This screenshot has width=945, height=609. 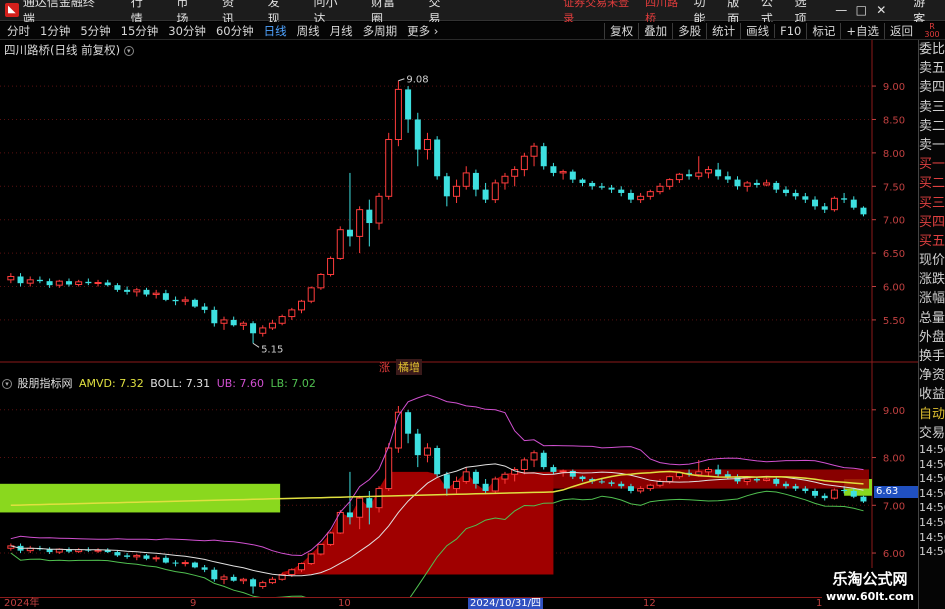 What do you see at coordinates (723, 31) in the screenshot?
I see `tool-tongji: 统计` at bounding box center [723, 31].